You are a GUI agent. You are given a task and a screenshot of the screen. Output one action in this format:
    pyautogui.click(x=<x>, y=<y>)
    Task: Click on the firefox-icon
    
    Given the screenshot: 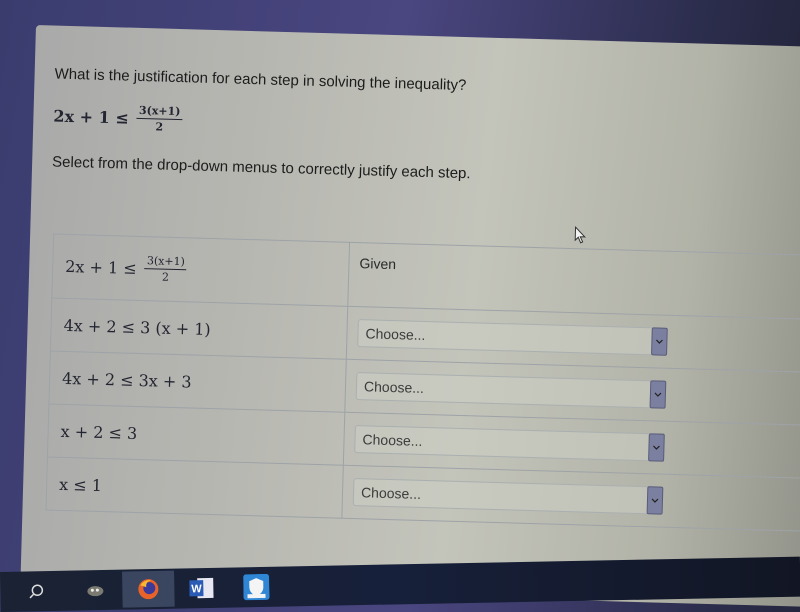 What is the action you would take?
    pyautogui.click(x=148, y=589)
    